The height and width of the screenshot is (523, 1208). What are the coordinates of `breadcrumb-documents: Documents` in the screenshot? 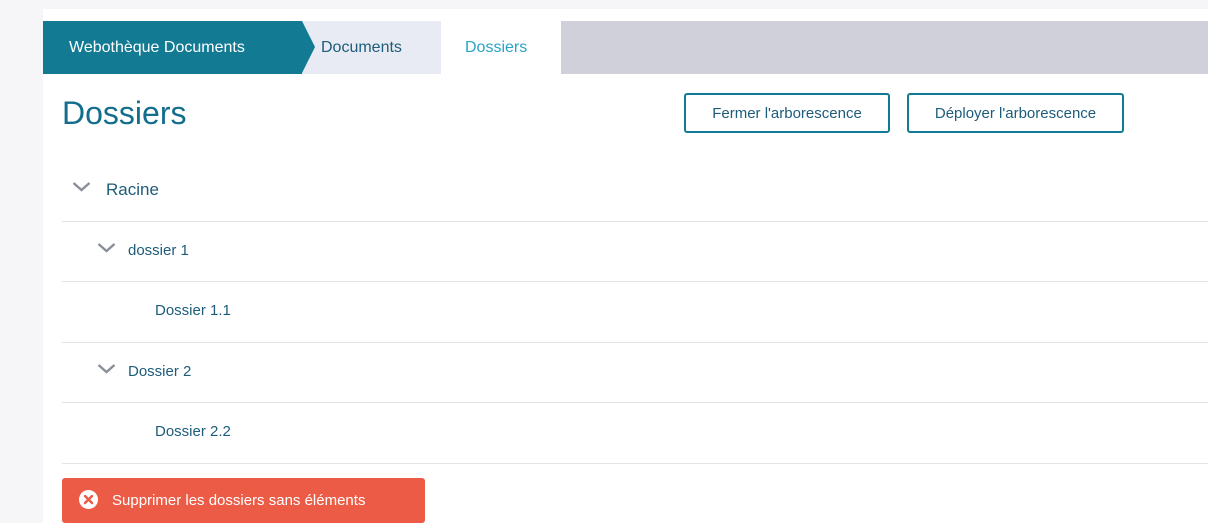 It's located at (371, 47).